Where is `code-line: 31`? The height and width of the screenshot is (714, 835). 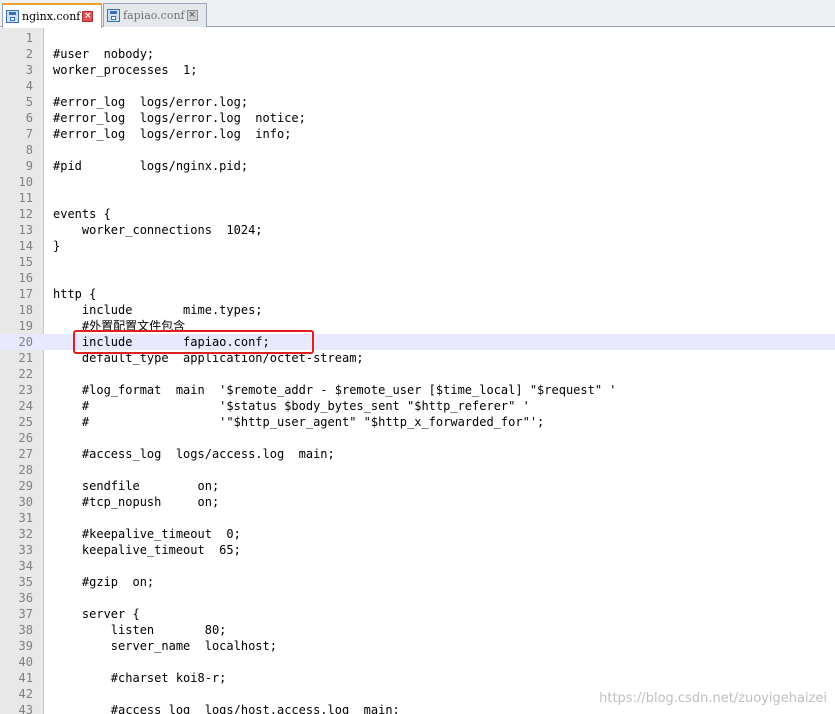
code-line: 31 is located at coordinates (417, 518).